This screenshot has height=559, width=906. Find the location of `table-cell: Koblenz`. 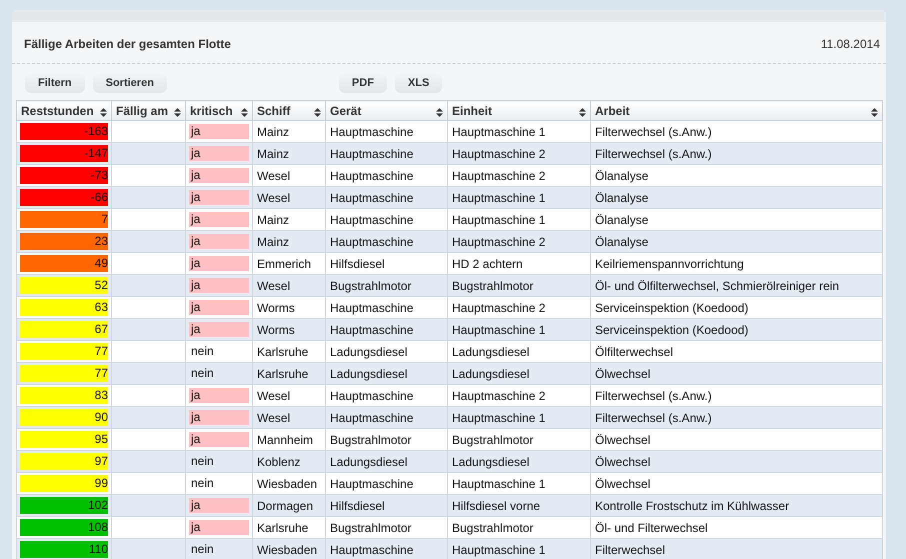

table-cell: Koblenz is located at coordinates (289, 461).